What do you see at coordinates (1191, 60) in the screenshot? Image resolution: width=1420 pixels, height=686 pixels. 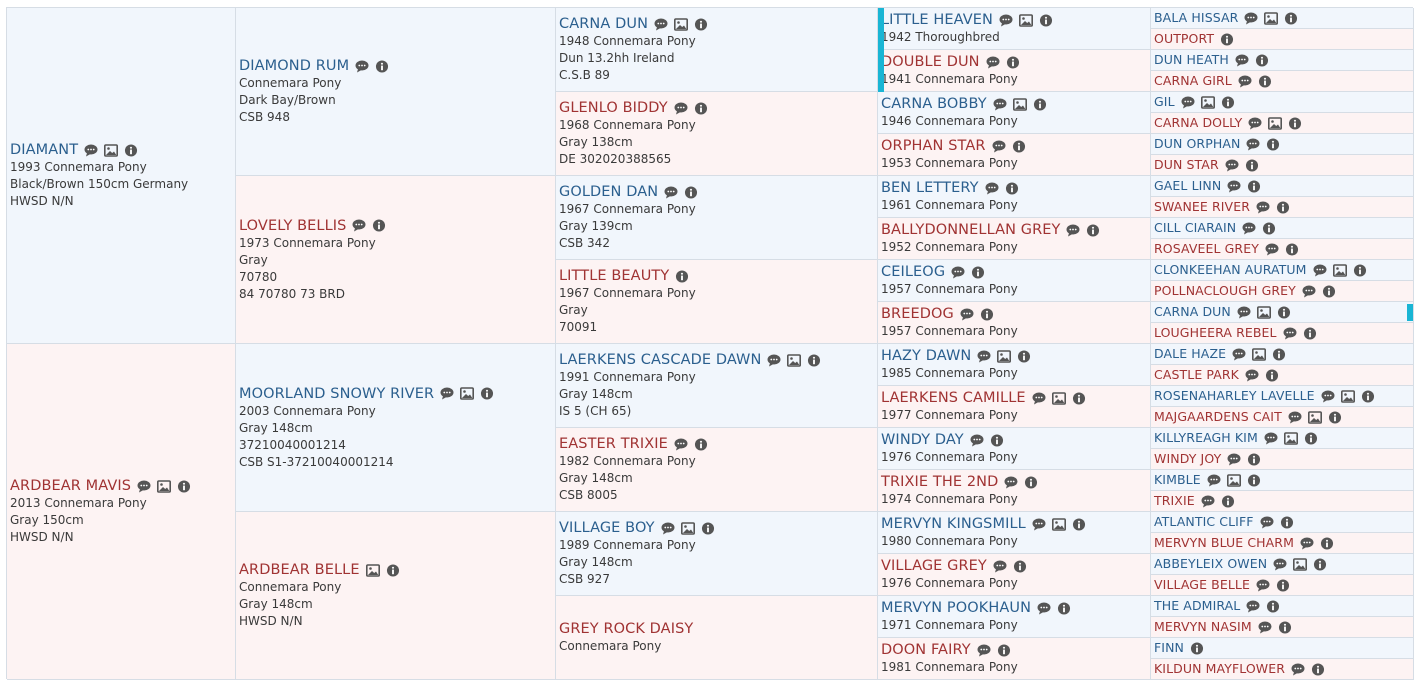 I see `horse-name-link: DUN HEATH` at bounding box center [1191, 60].